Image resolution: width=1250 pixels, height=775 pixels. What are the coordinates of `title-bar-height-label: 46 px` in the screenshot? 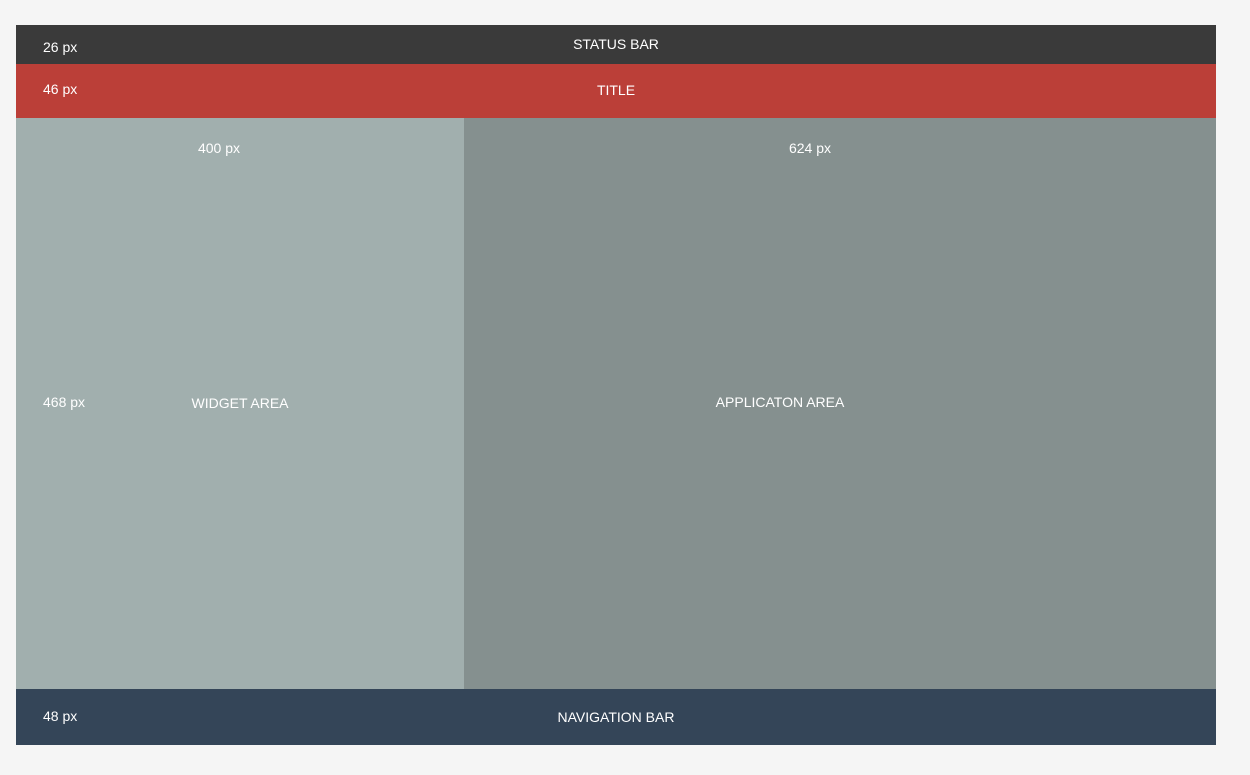 It's located at (60, 89).